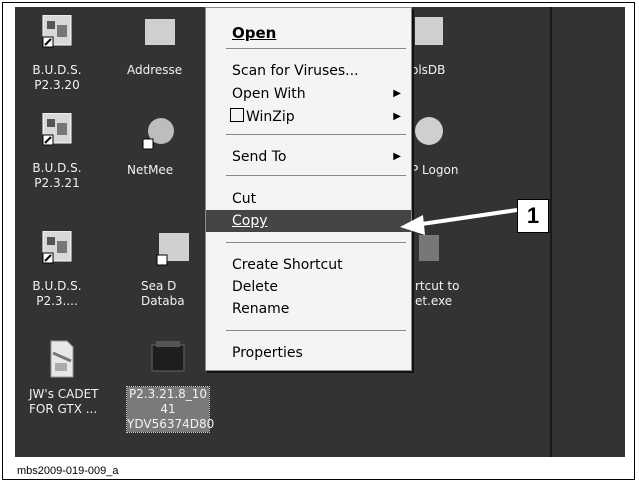 This screenshot has height=484, width=639. I want to click on menu-item-rename: Rename, so click(308, 309).